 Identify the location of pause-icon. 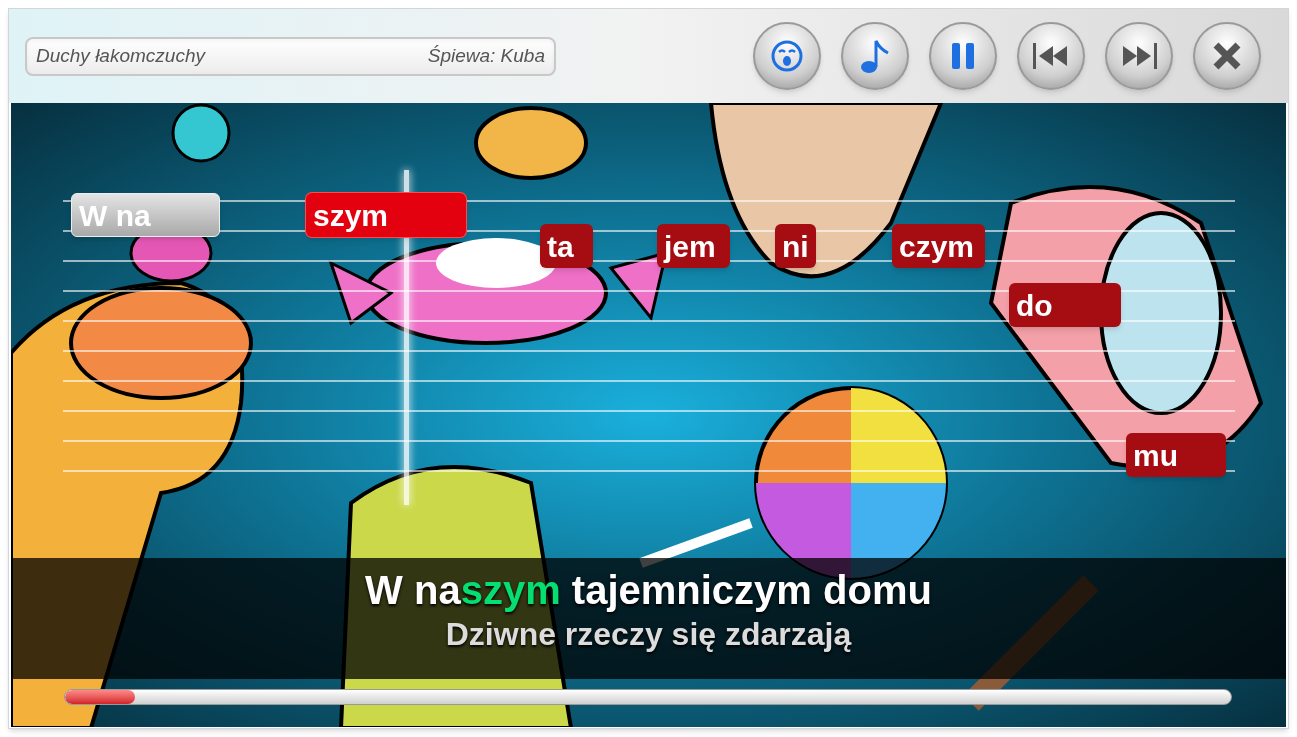
(963, 56).